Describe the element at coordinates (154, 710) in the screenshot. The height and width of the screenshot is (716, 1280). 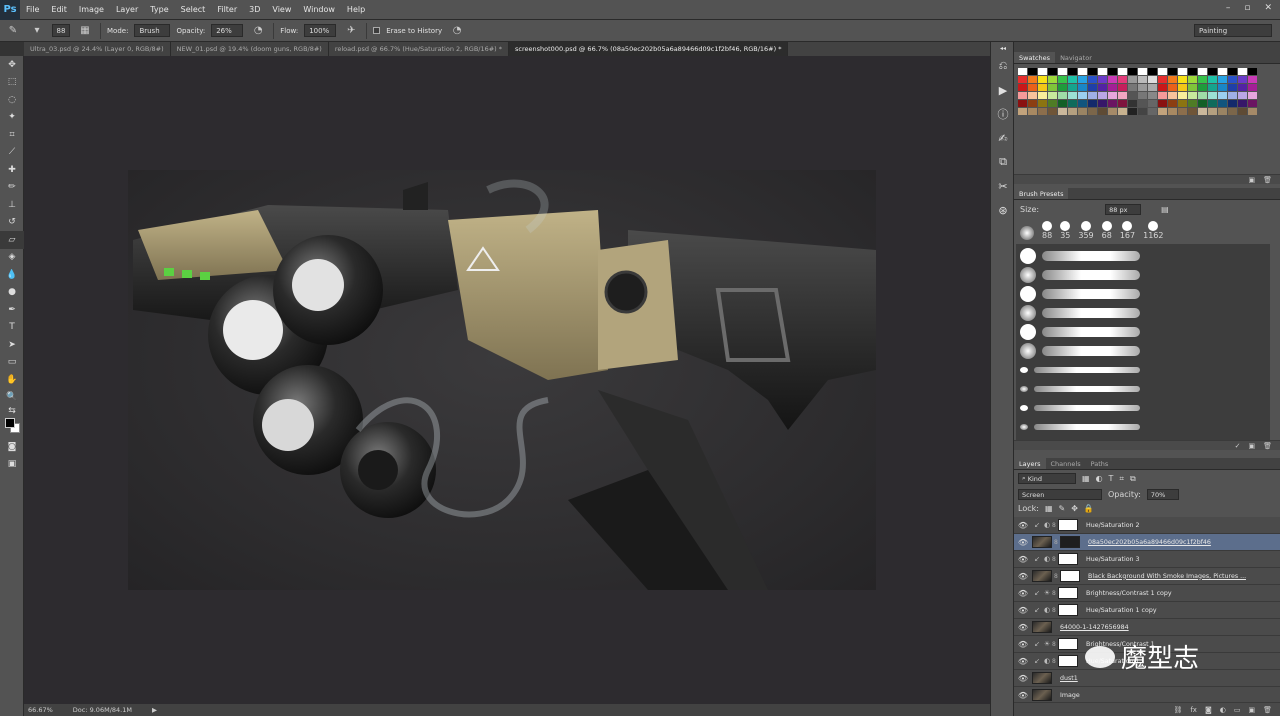
I see `status-arrow-icon: ▶` at that location.